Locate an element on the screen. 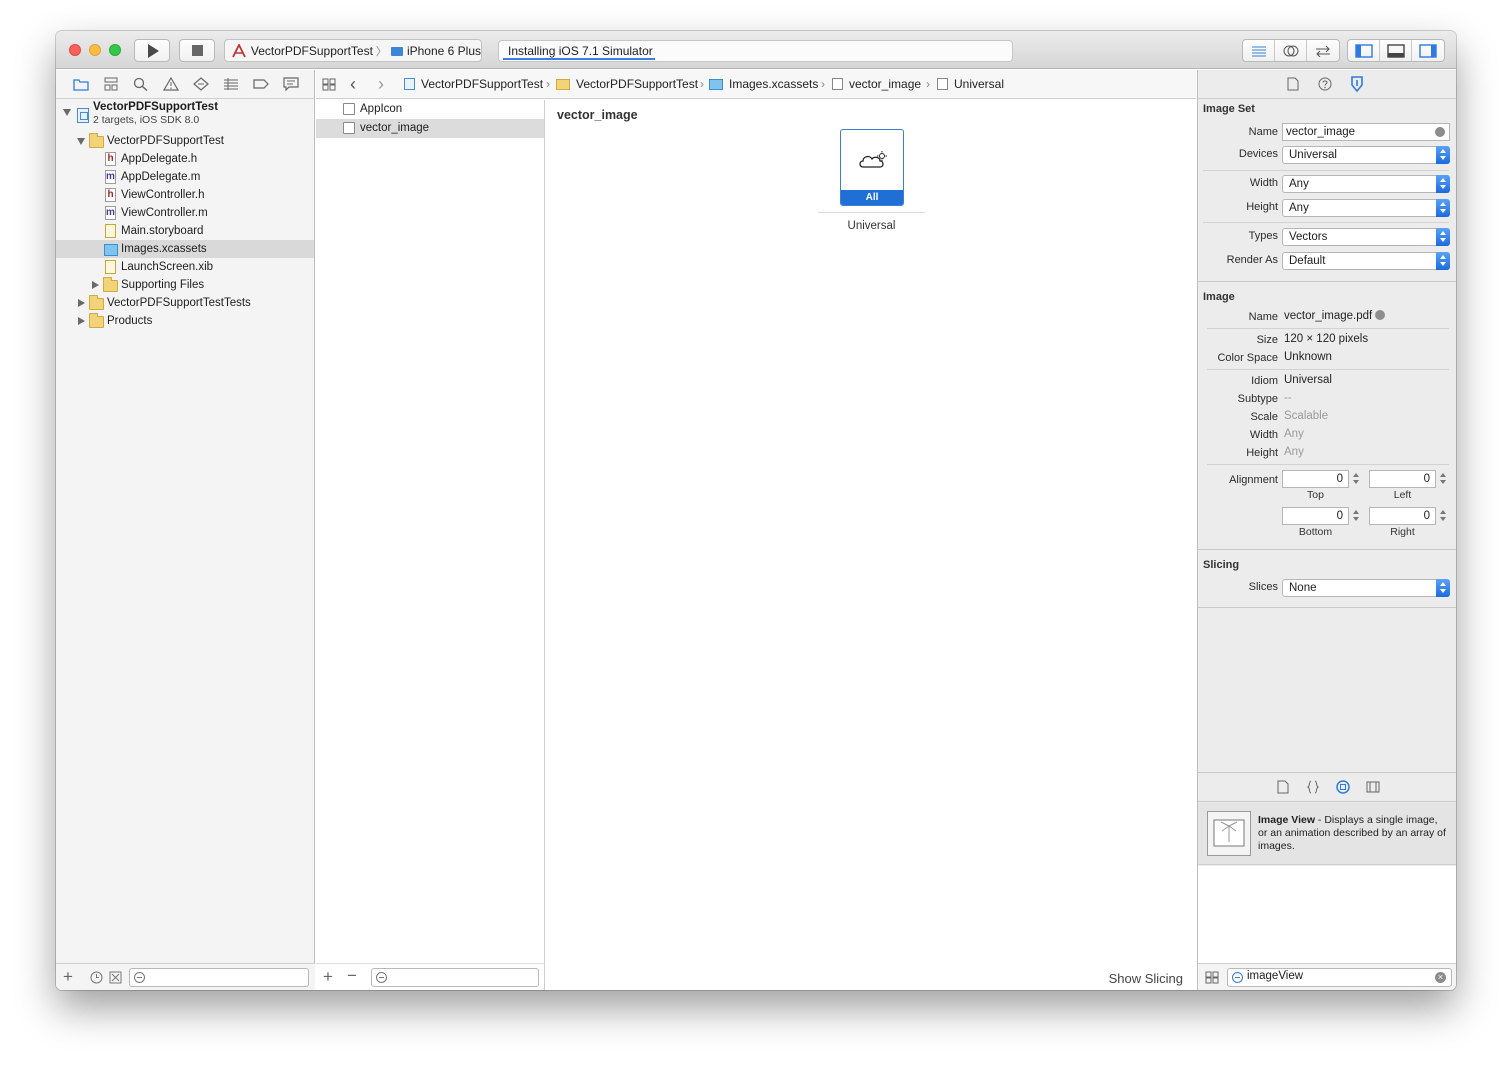 The width and height of the screenshot is (1512, 1070). image-set-name-value: vector_image is located at coordinates (1320, 132).